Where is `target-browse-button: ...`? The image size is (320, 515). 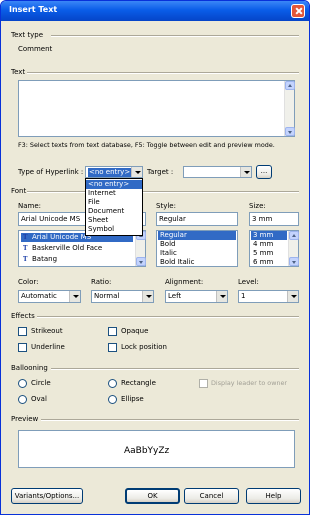
target-browse-button: ... is located at coordinates (264, 172).